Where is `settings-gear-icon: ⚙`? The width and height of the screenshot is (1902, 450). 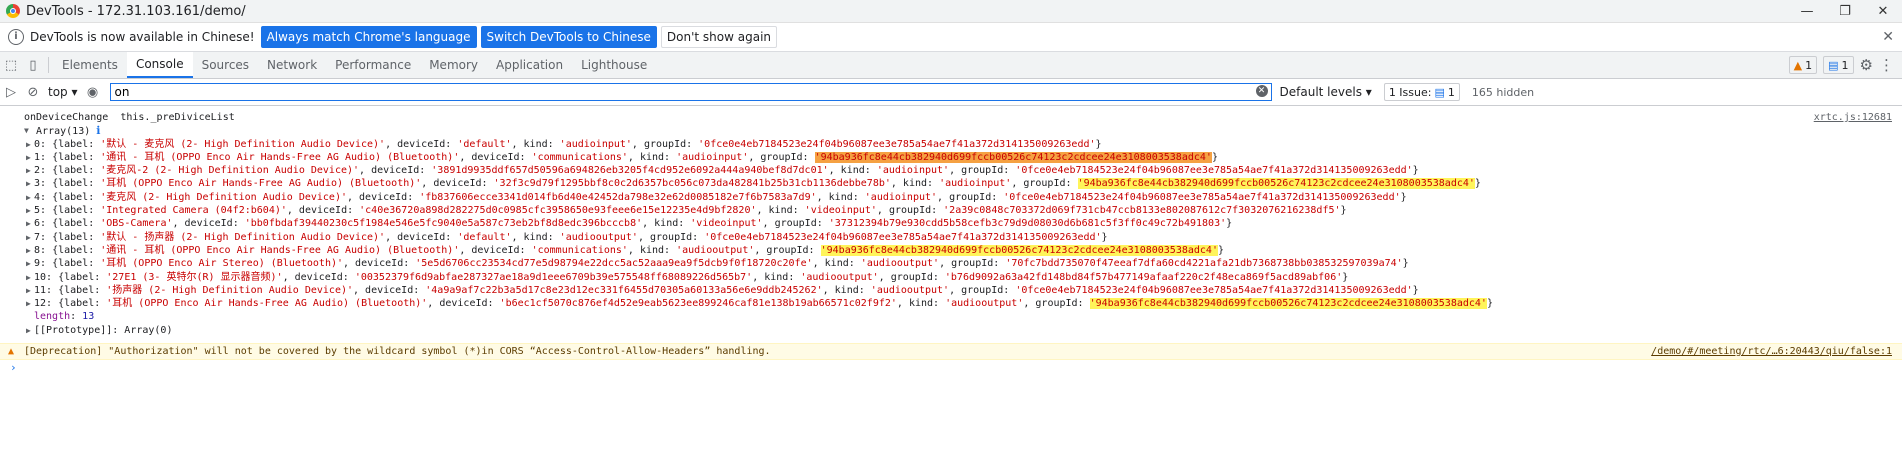
settings-gear-icon: ⚙ is located at coordinates (1866, 65).